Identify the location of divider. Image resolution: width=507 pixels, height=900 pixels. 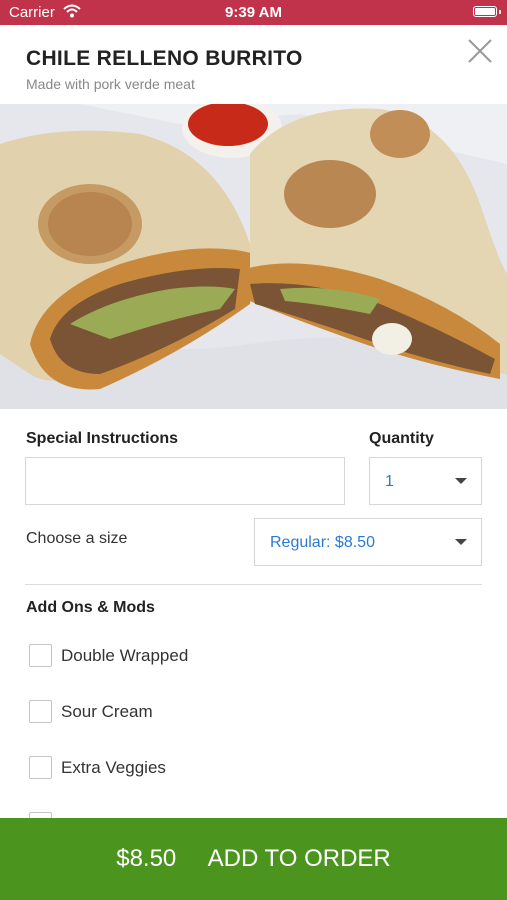
(253, 584).